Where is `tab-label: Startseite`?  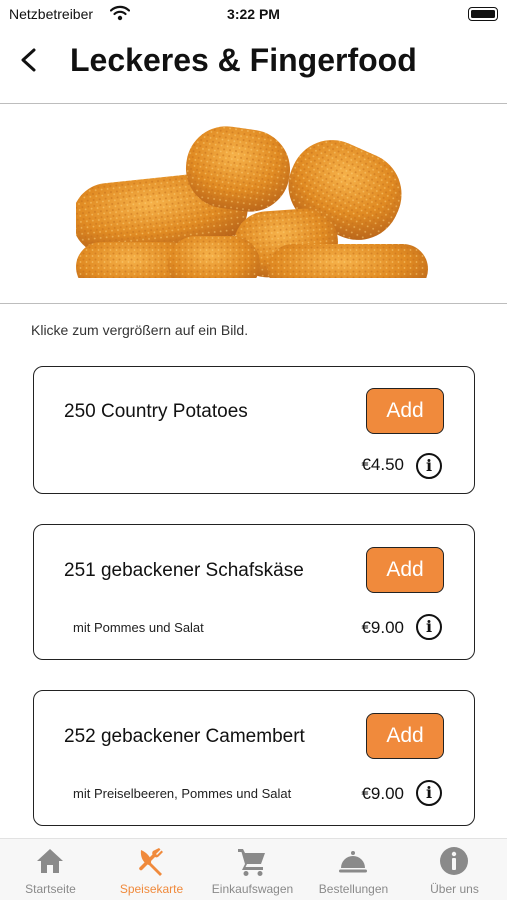
tab-label: Startseite is located at coordinates (50, 889).